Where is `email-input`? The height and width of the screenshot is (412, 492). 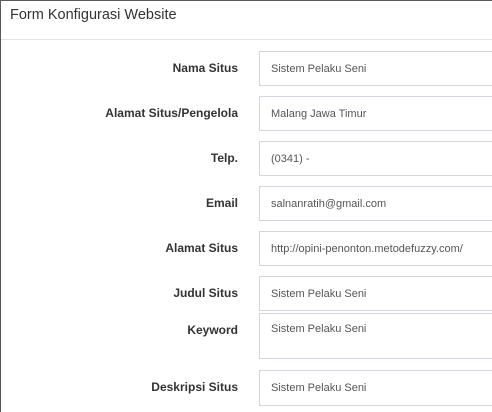 email-input is located at coordinates (375, 203).